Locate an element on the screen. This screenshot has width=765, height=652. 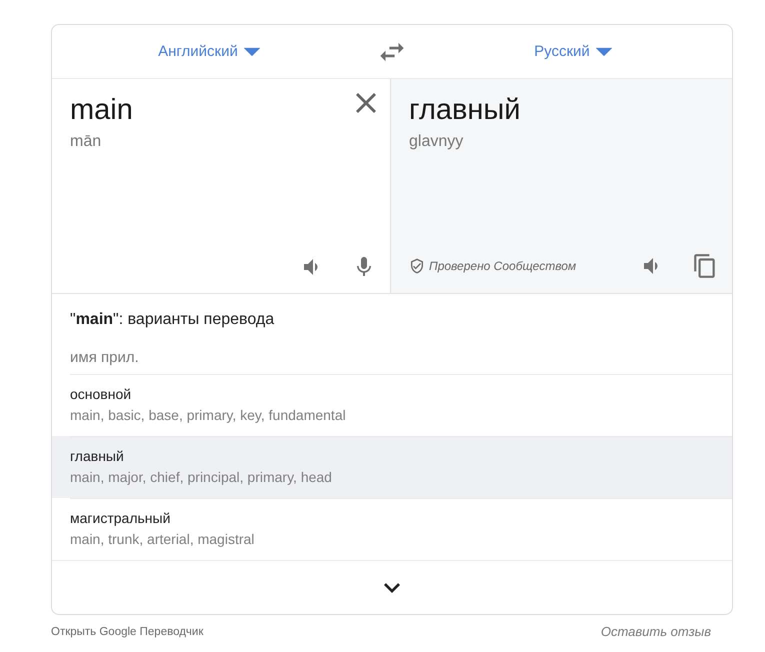
part-of-speech: имя прил. is located at coordinates (104, 358).